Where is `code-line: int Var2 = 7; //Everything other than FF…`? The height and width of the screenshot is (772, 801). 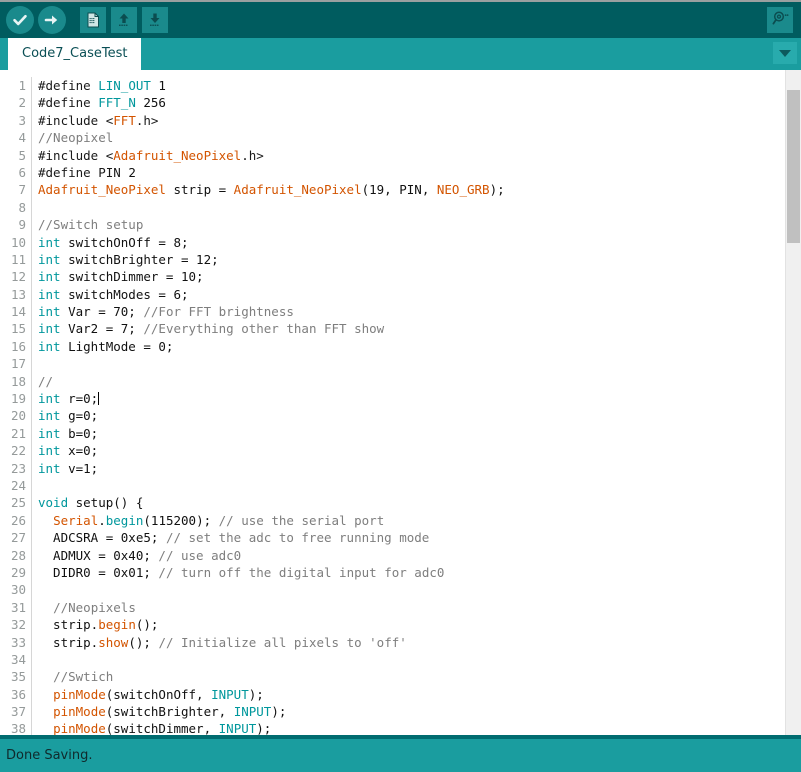
code-line: int Var2 = 7; //Everything other than FF… is located at coordinates (411, 328).